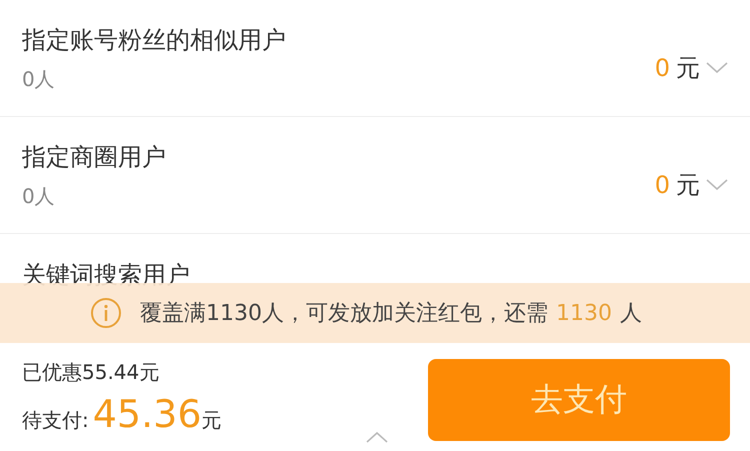 Image resolution: width=750 pixels, height=451 pixels. I want to click on target-title: 指定商圈用户, so click(94, 157).